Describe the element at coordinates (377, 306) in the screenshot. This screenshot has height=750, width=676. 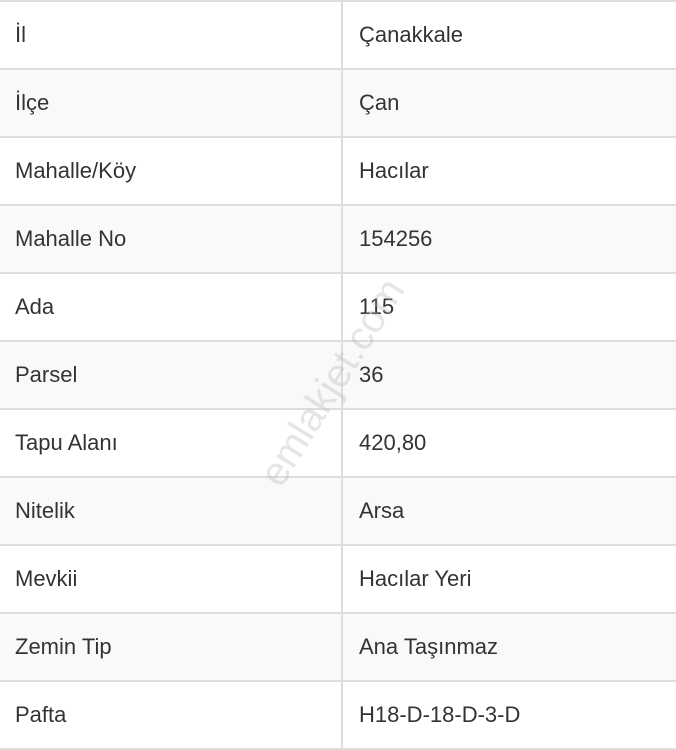
I see `row-value: 115` at that location.